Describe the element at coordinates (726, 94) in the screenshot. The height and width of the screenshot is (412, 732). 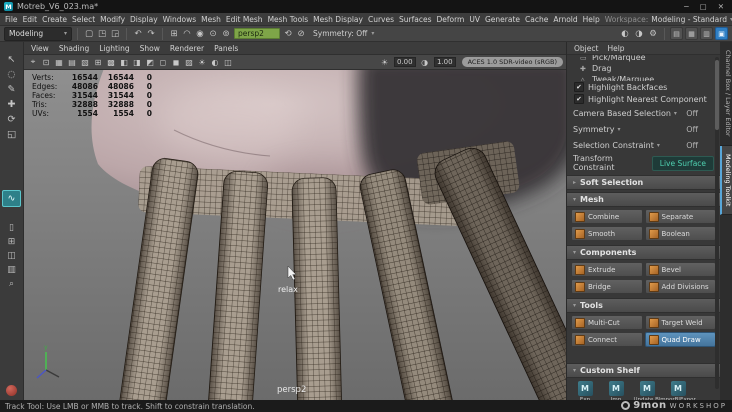
I see `tab-channel-box-layer-editor: Channel Box / Layer Editor` at that location.